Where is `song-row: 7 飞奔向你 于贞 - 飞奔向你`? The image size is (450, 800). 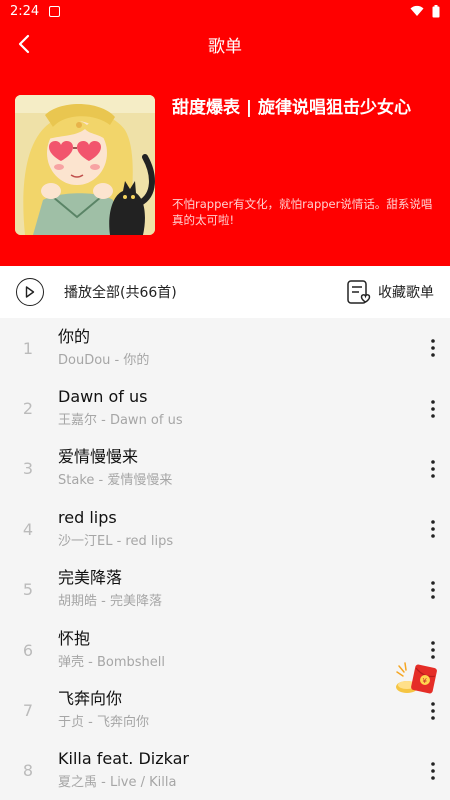
song-row: 7 飞奔向你 于贞 - 飞奔向你 is located at coordinates (225, 710).